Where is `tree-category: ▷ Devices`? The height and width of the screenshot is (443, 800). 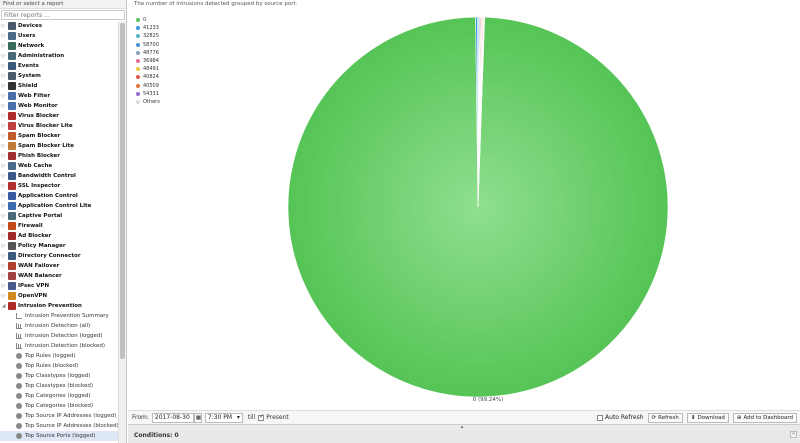
tree-category: ▷ Devices is located at coordinates (59, 26).